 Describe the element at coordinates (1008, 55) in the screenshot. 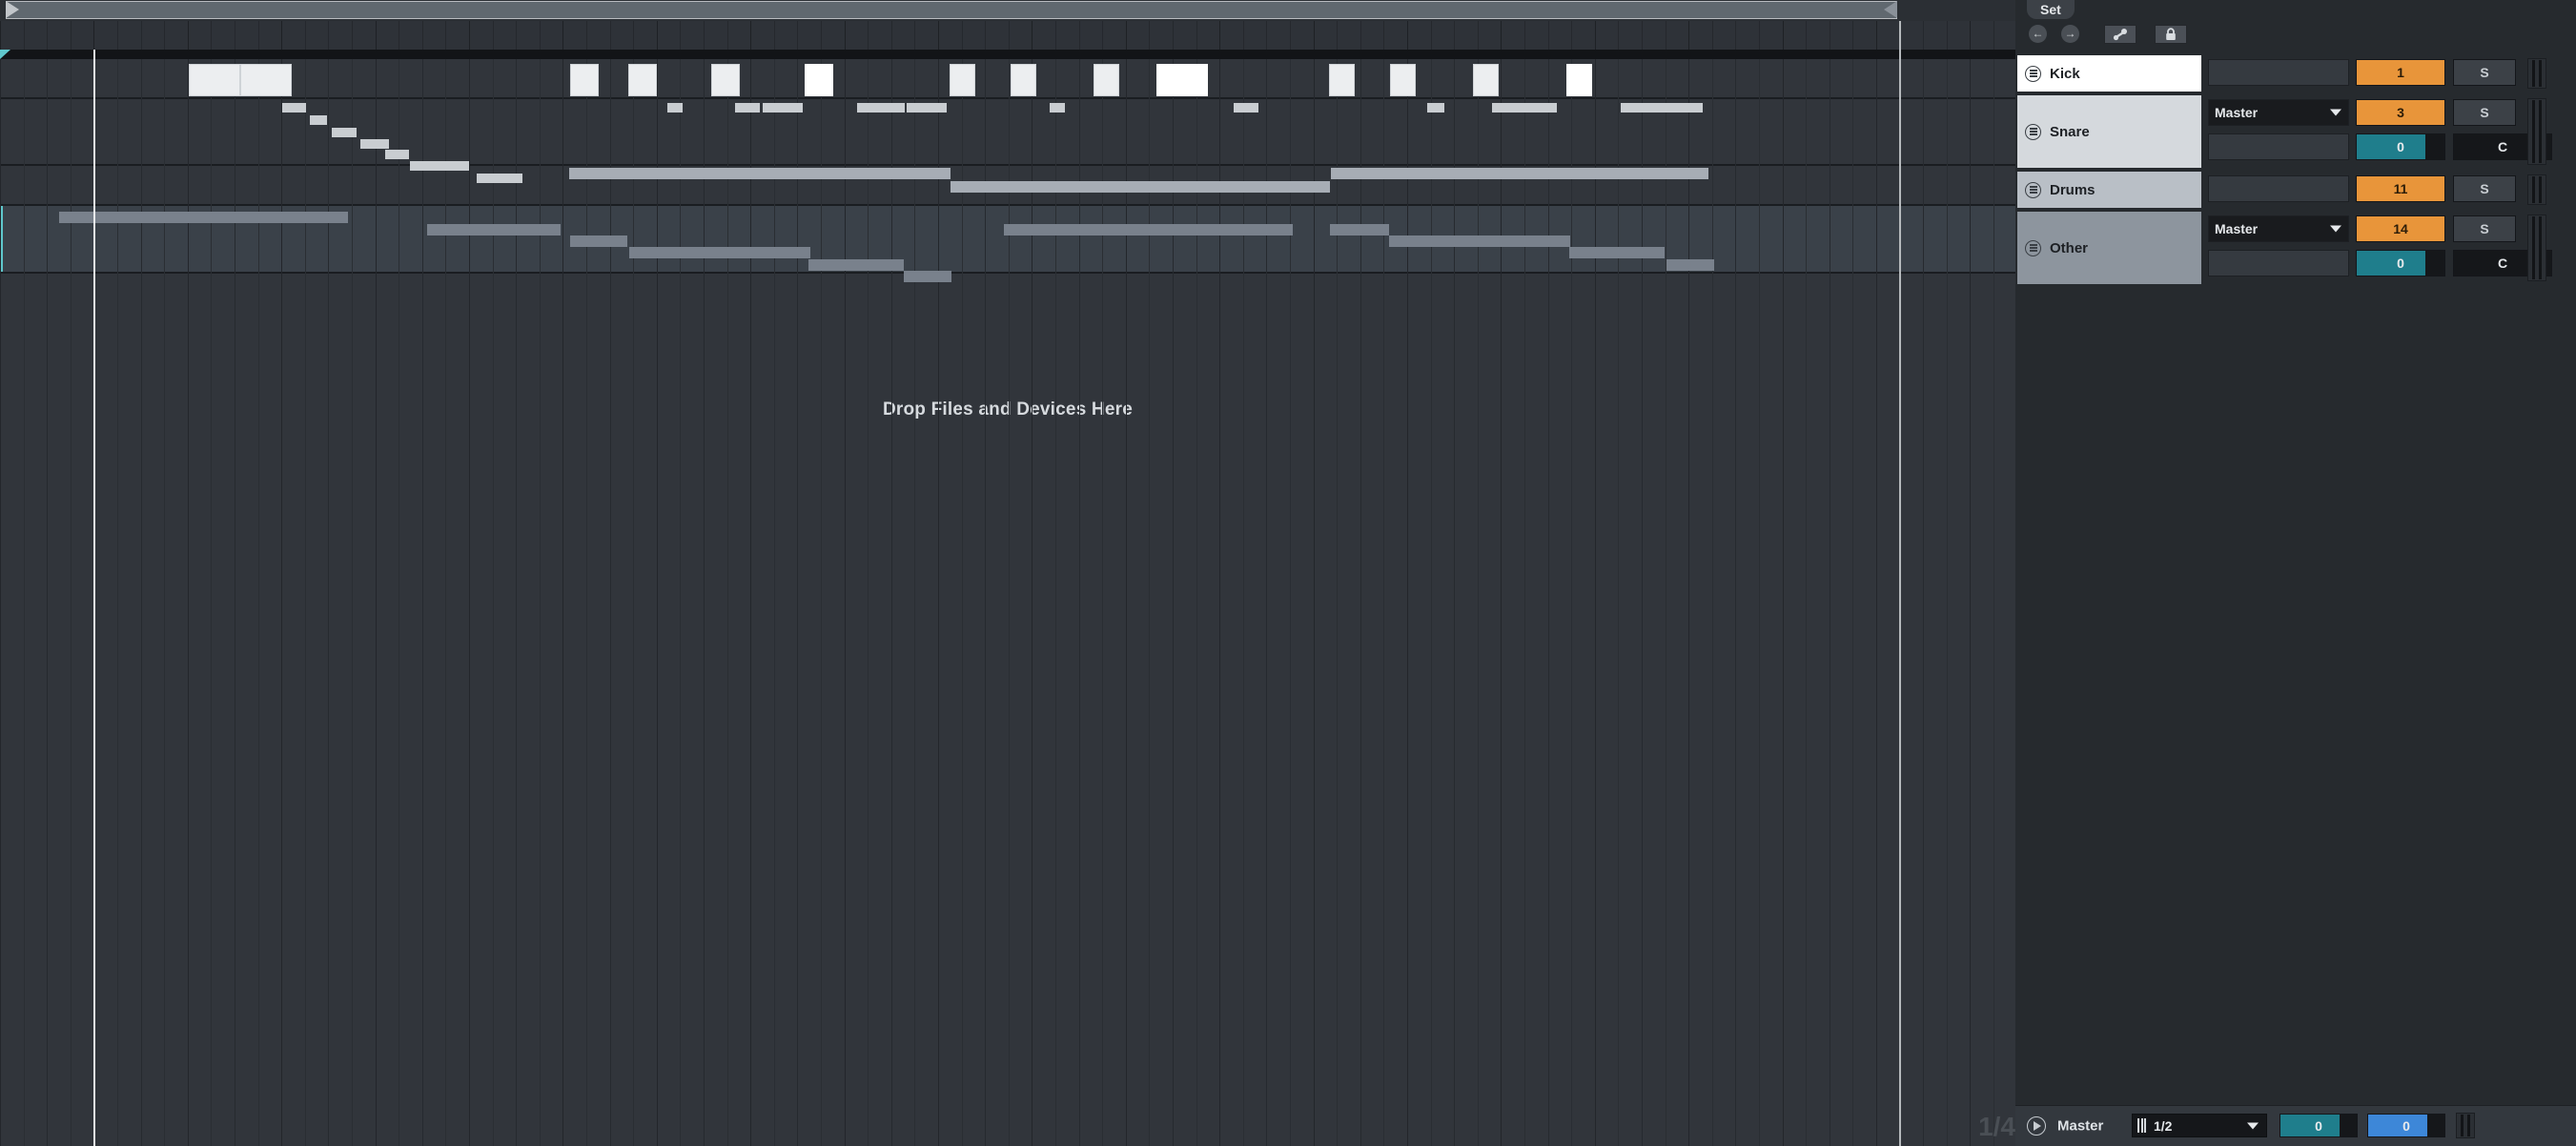

I see `loop-brace-bar` at that location.